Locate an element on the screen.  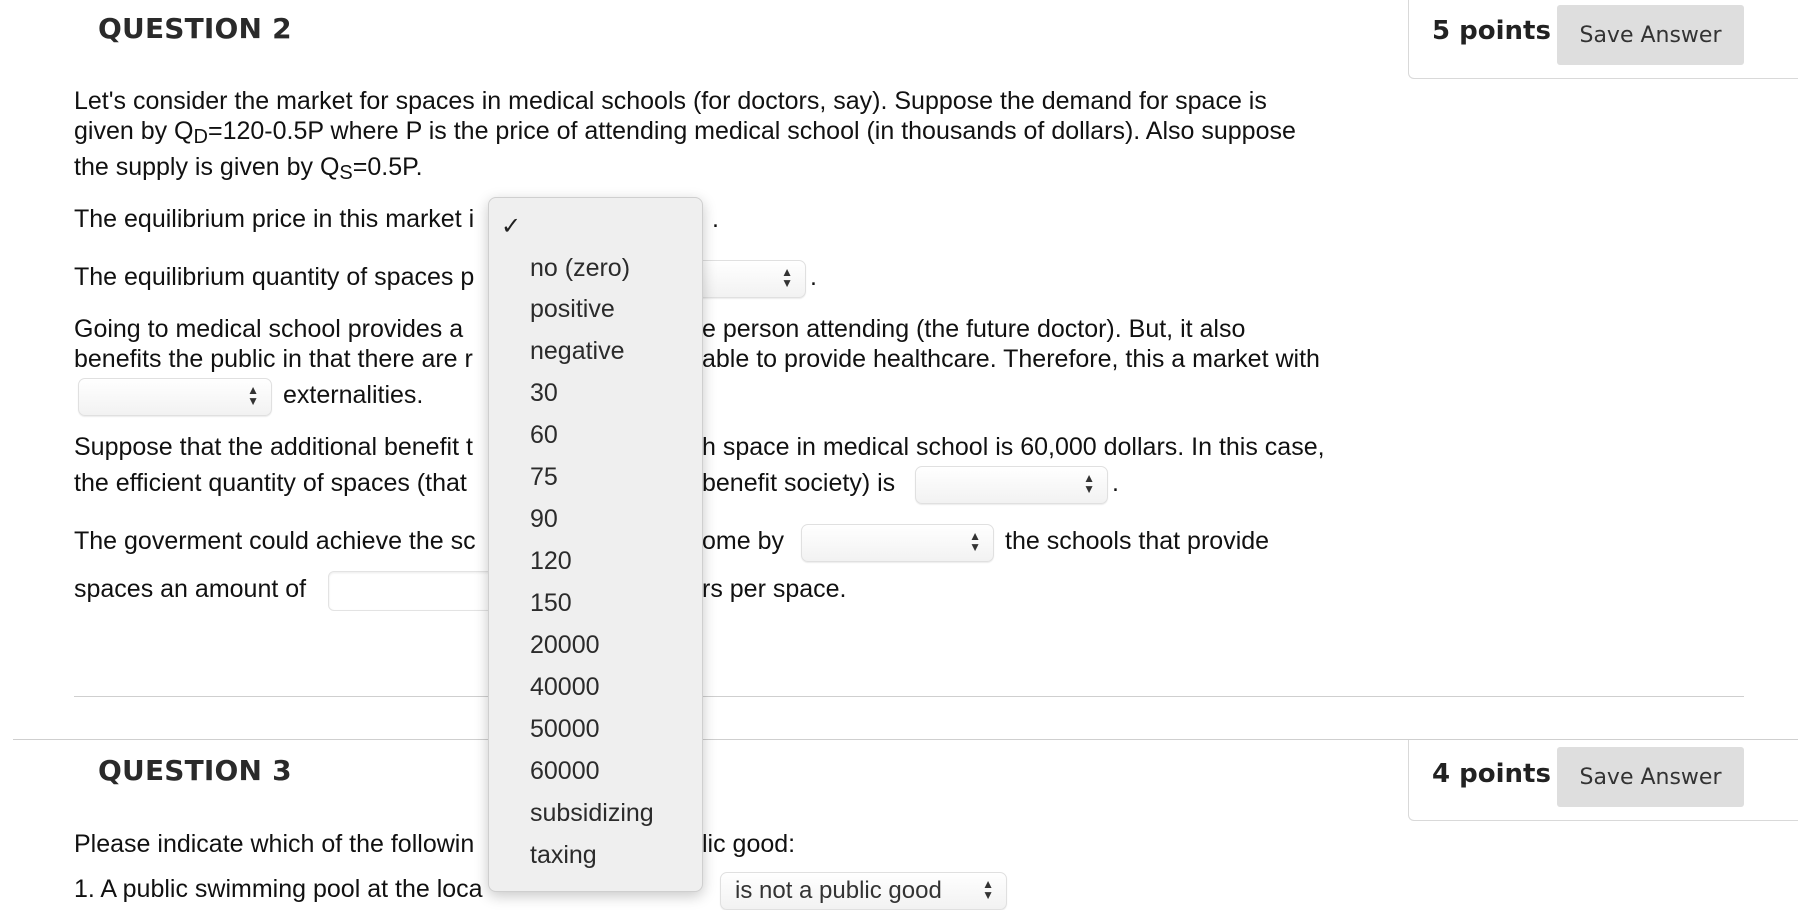
dropdown-option-60000: 60000 is located at coordinates (565, 771).